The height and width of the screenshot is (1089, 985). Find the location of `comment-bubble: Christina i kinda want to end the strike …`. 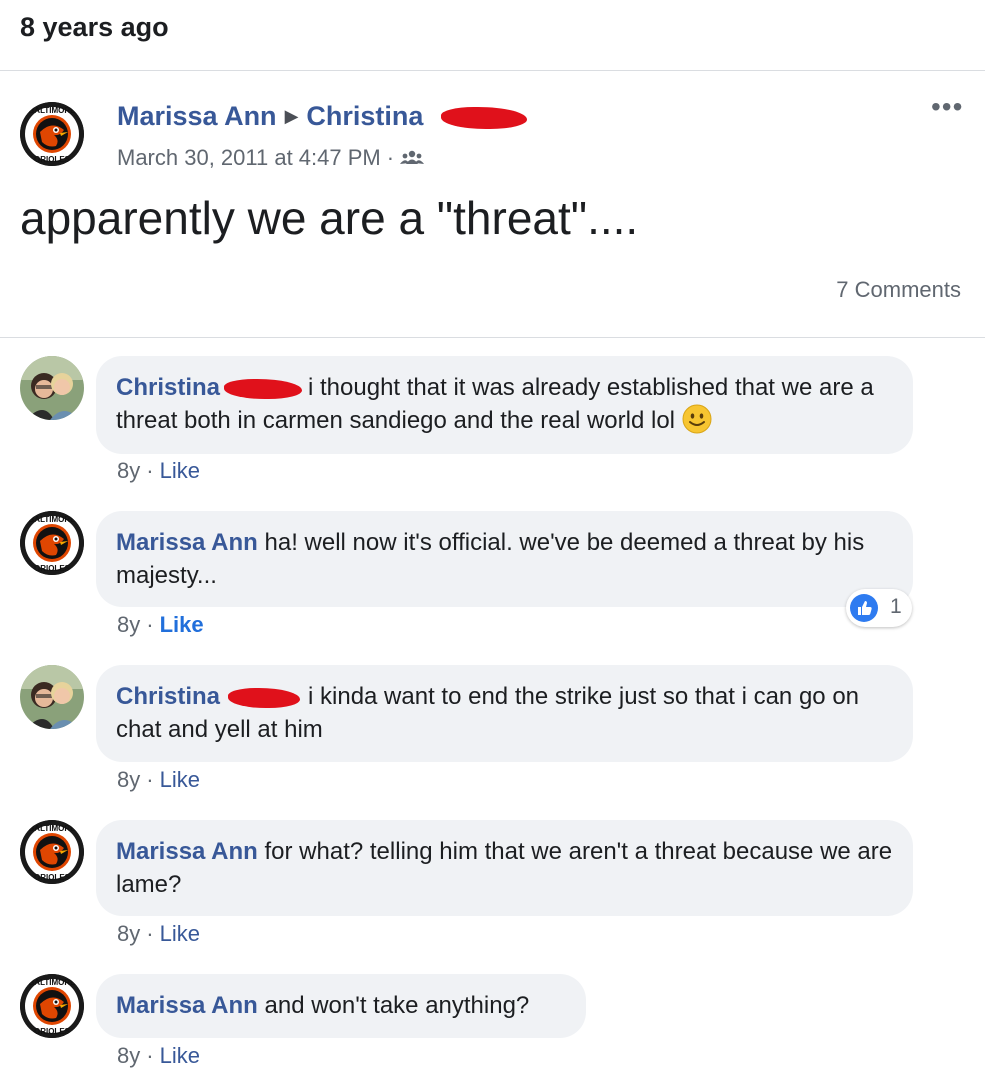

comment-bubble: Christina i kinda want to end the strike … is located at coordinates (504, 713).